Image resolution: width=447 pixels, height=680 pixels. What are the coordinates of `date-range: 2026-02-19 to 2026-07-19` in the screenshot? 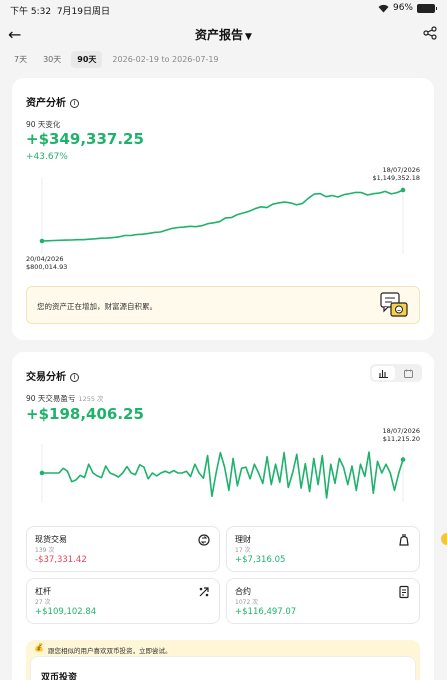 It's located at (165, 59).